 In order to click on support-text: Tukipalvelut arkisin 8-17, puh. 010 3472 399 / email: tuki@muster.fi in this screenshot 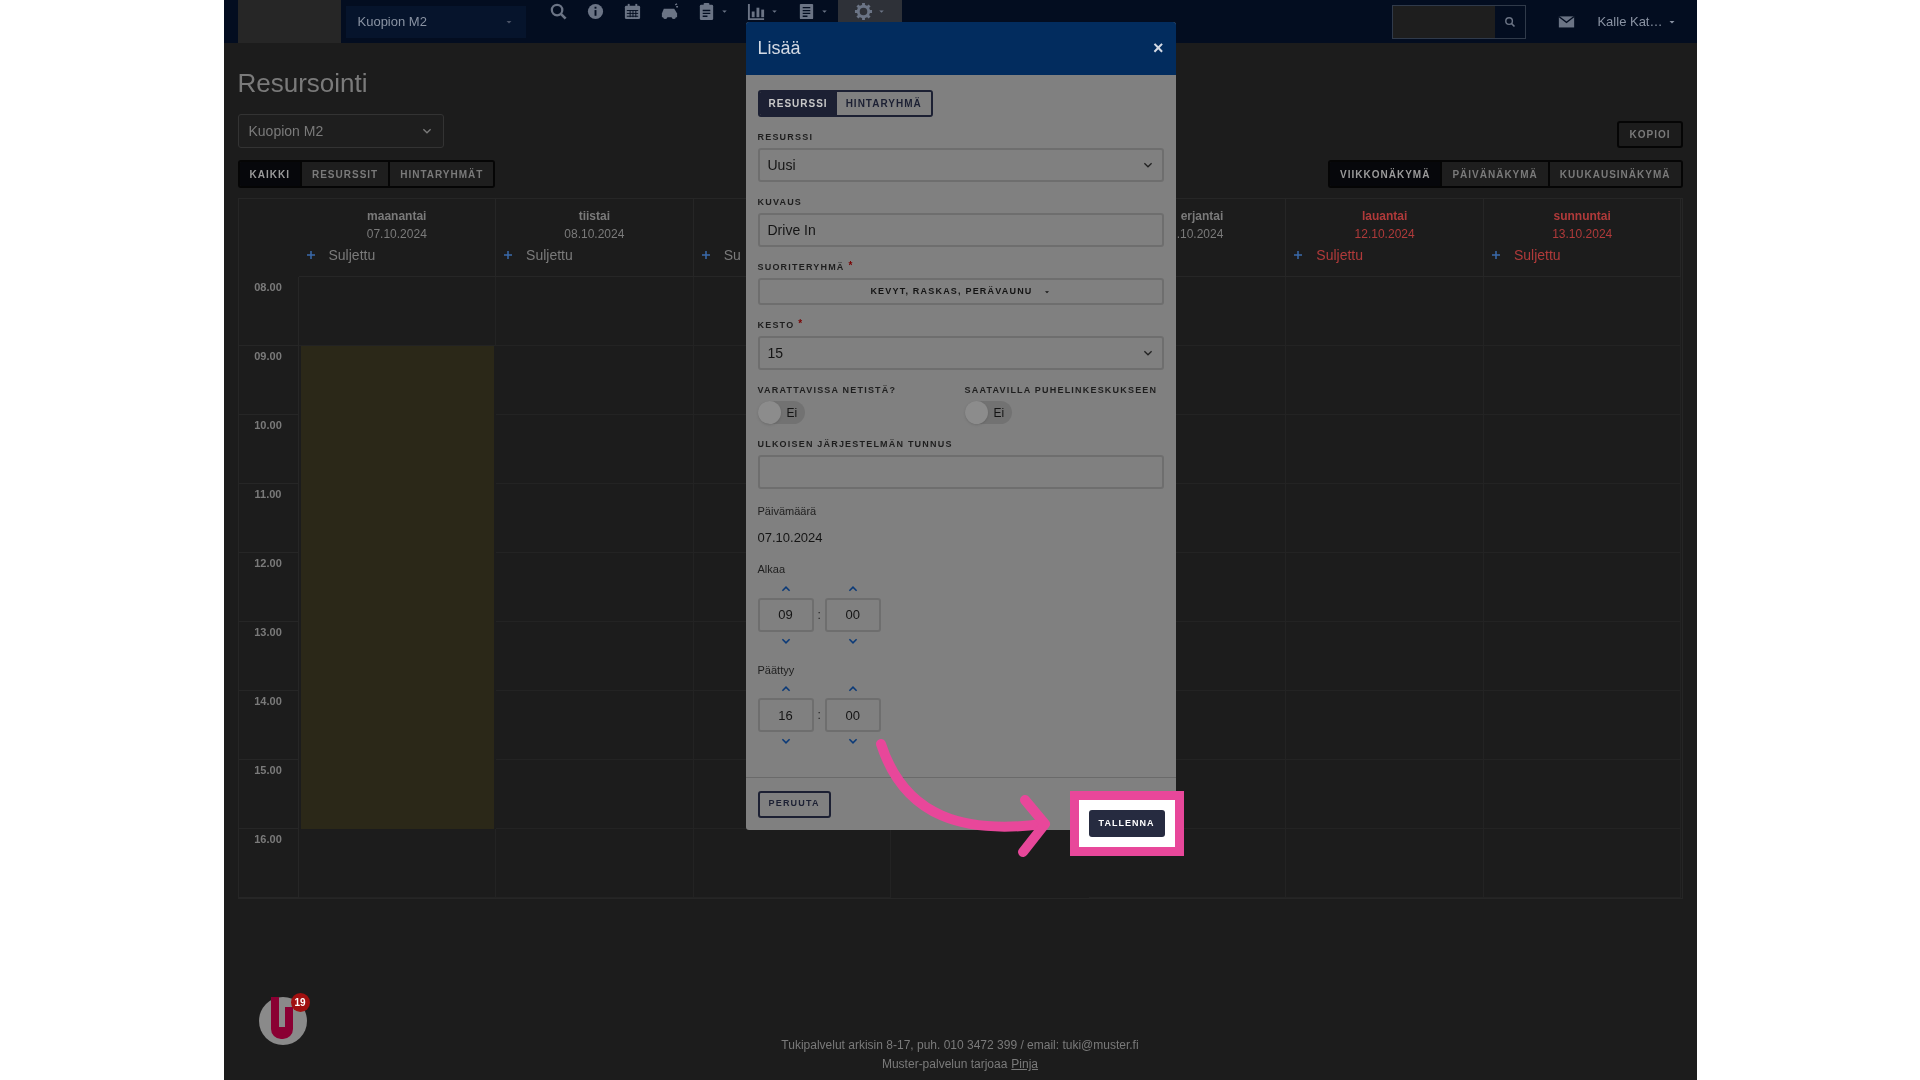, I will do `click(960, 1045)`.